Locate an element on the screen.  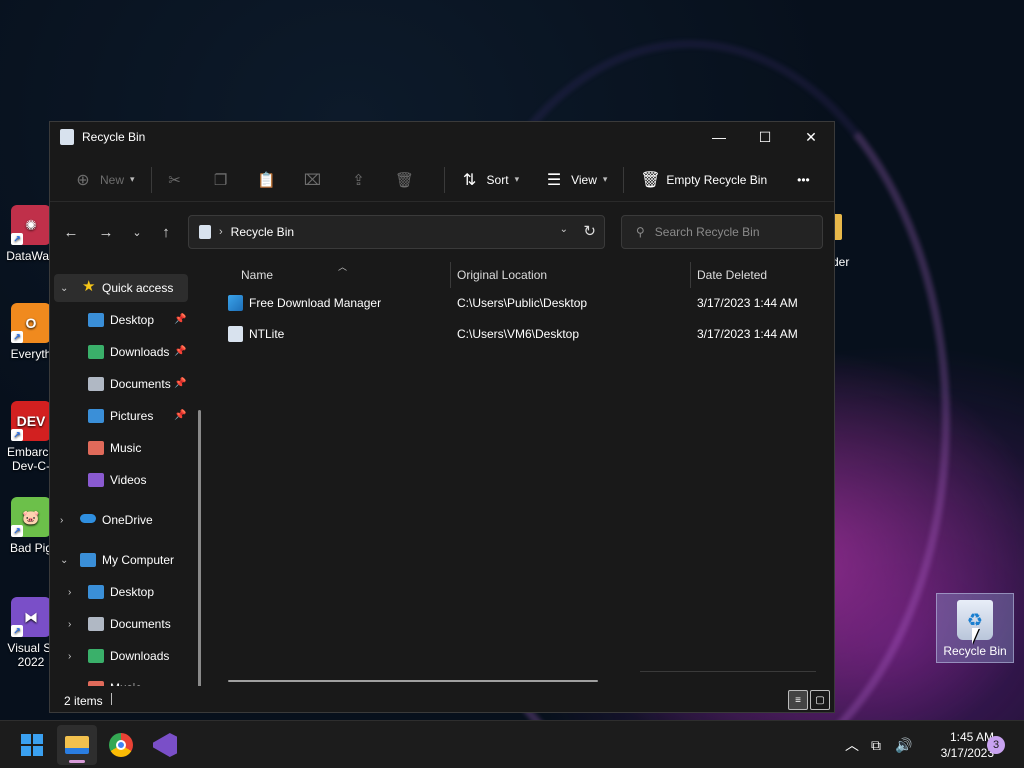
search-icon: ⚲ is located at coordinates (640, 232).